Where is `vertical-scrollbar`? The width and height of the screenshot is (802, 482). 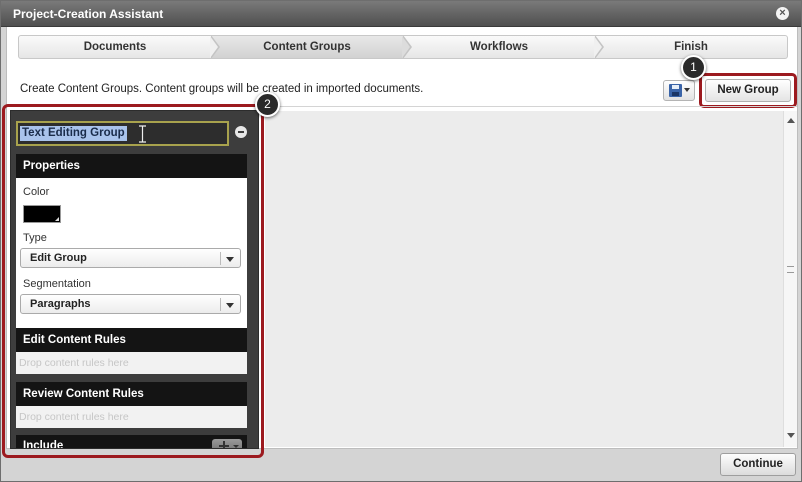
vertical-scrollbar is located at coordinates (790, 279).